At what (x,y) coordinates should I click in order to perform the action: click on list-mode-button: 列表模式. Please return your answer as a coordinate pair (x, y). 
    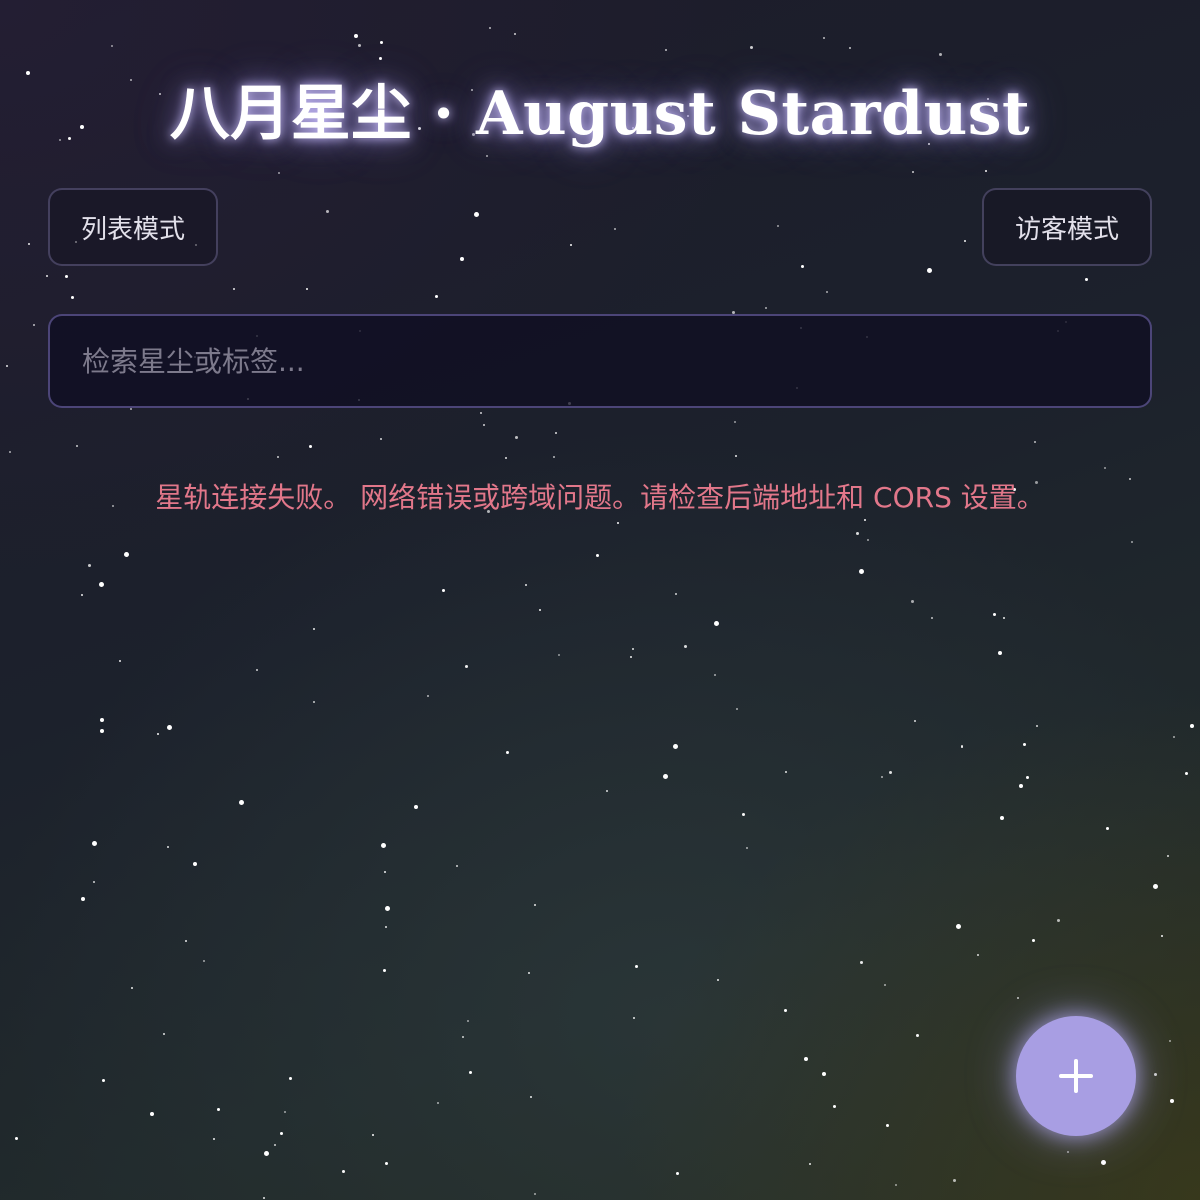
    Looking at the image, I should click on (133, 227).